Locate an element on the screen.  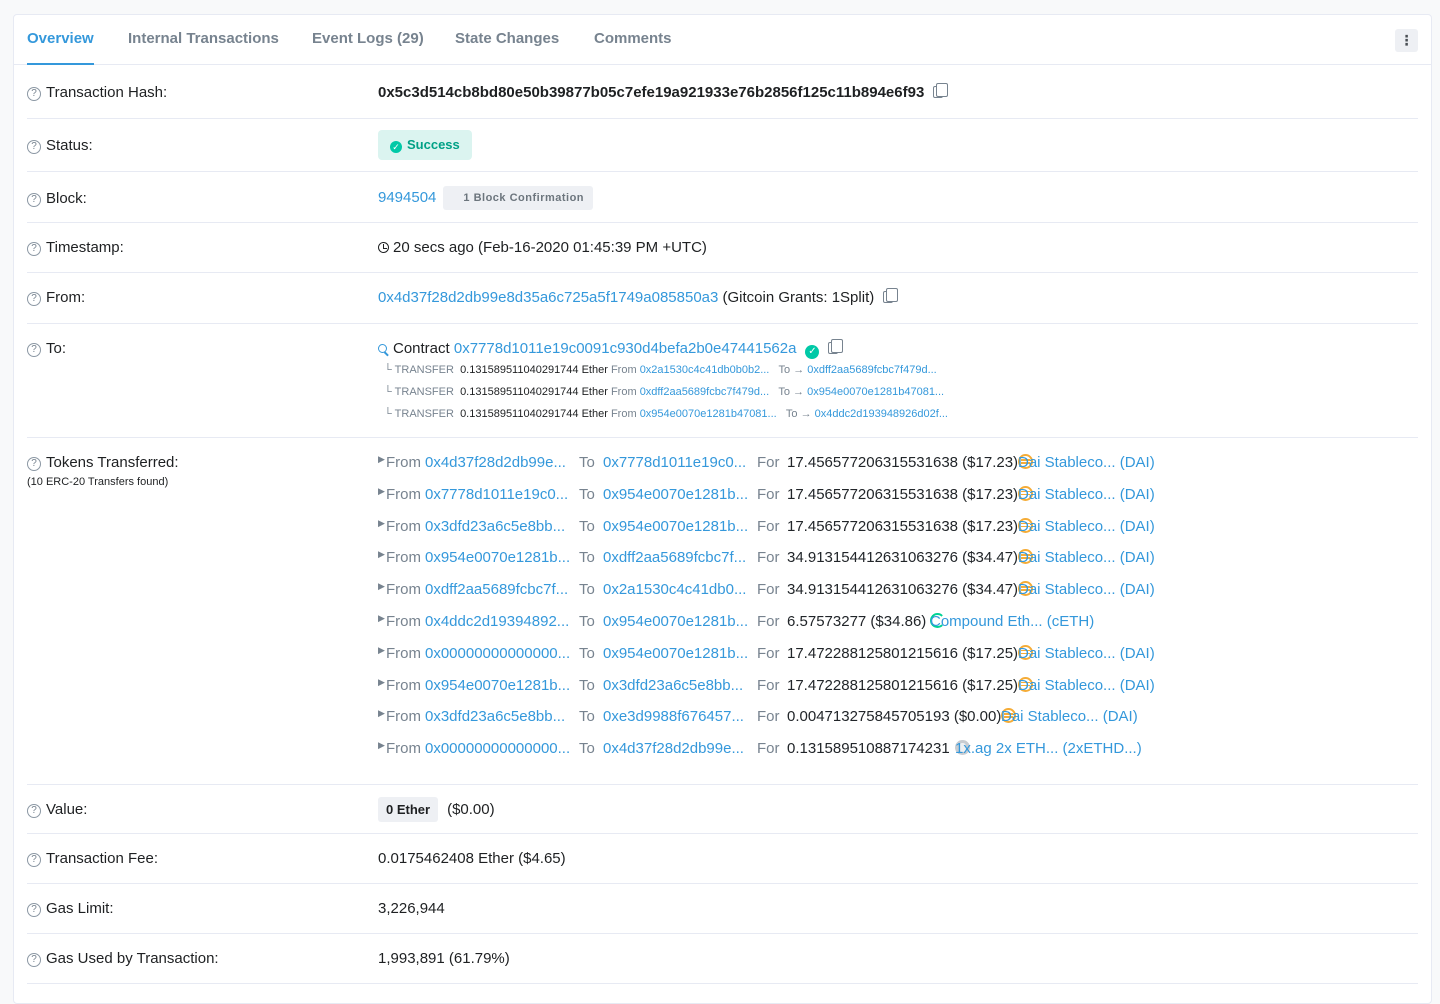
token-amount: 17.456577206315531638 ($17.23) is located at coordinates (903, 526).